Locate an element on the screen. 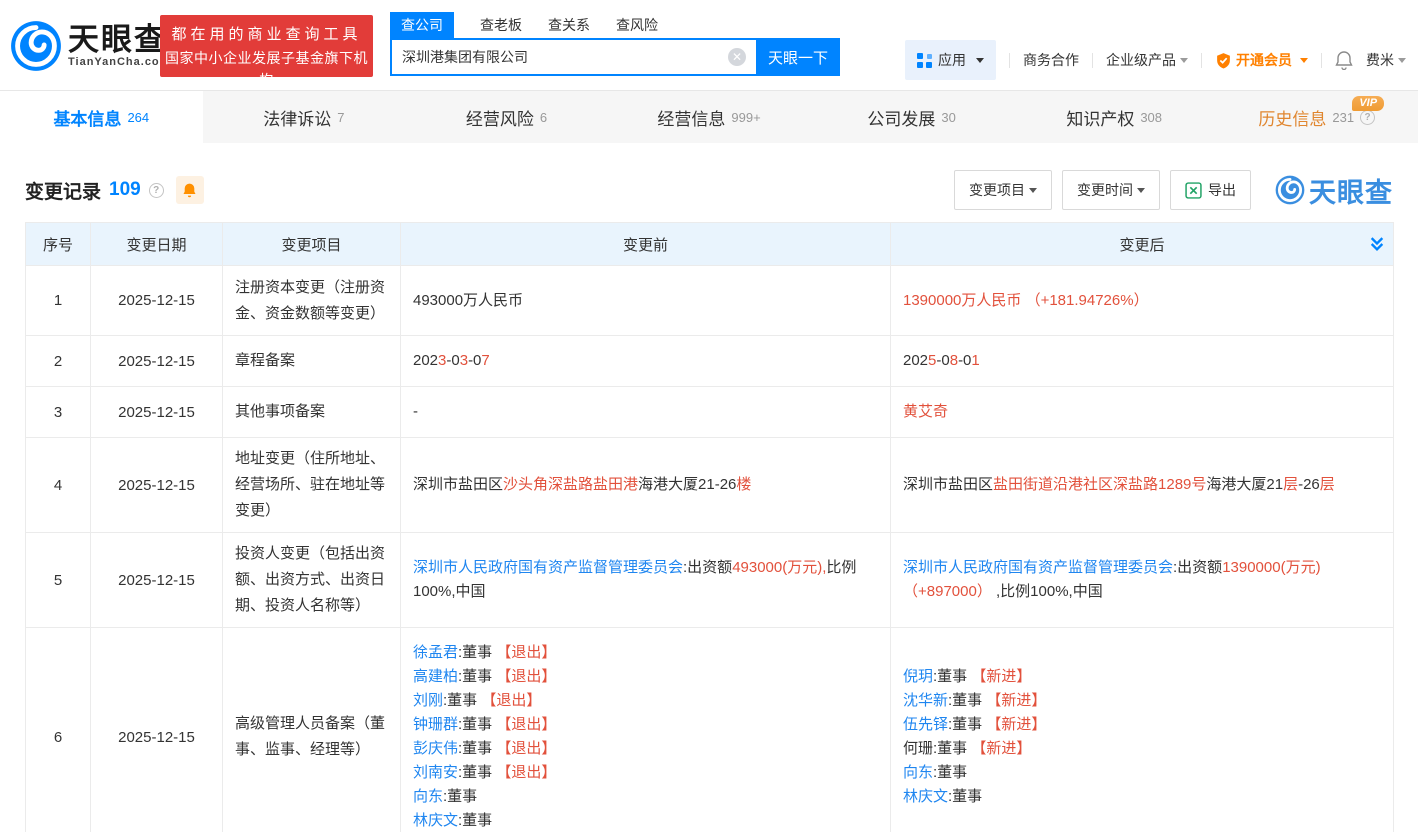 Image resolution: width=1418 pixels, height=832 pixels. highlighted-text: 黄艾奇 is located at coordinates (926, 411).